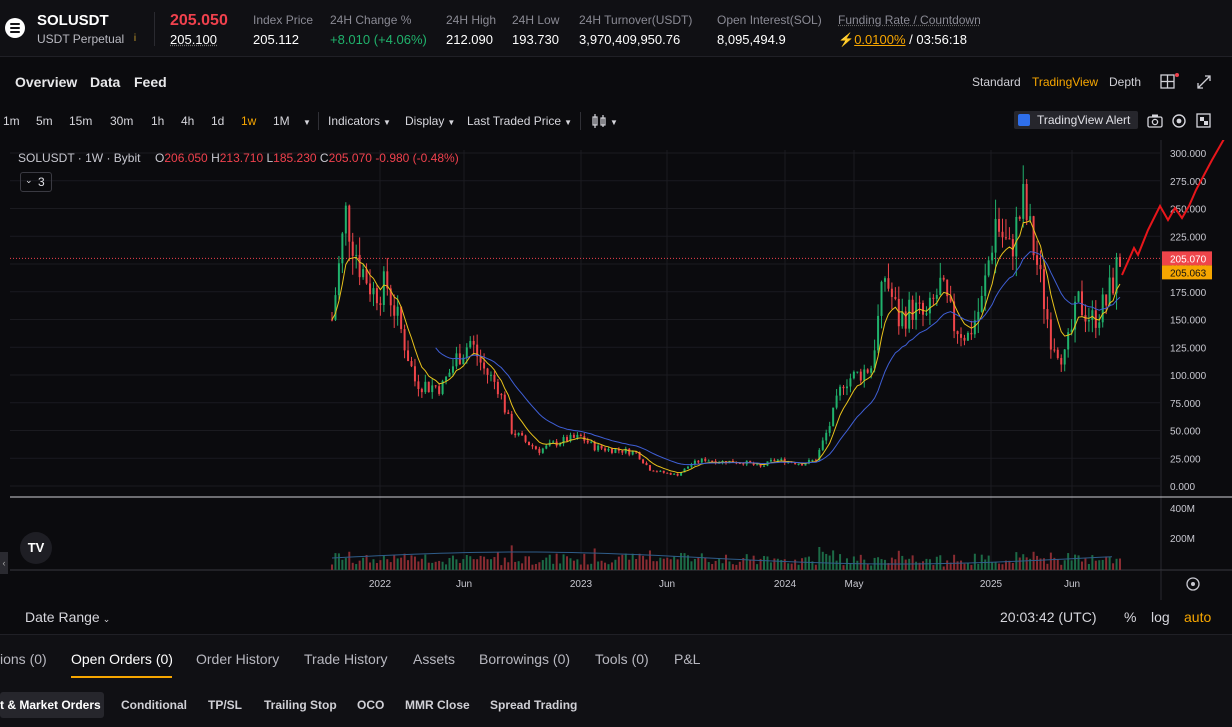  What do you see at coordinates (281, 121) in the screenshot?
I see `timeframe-1M: 1M` at bounding box center [281, 121].